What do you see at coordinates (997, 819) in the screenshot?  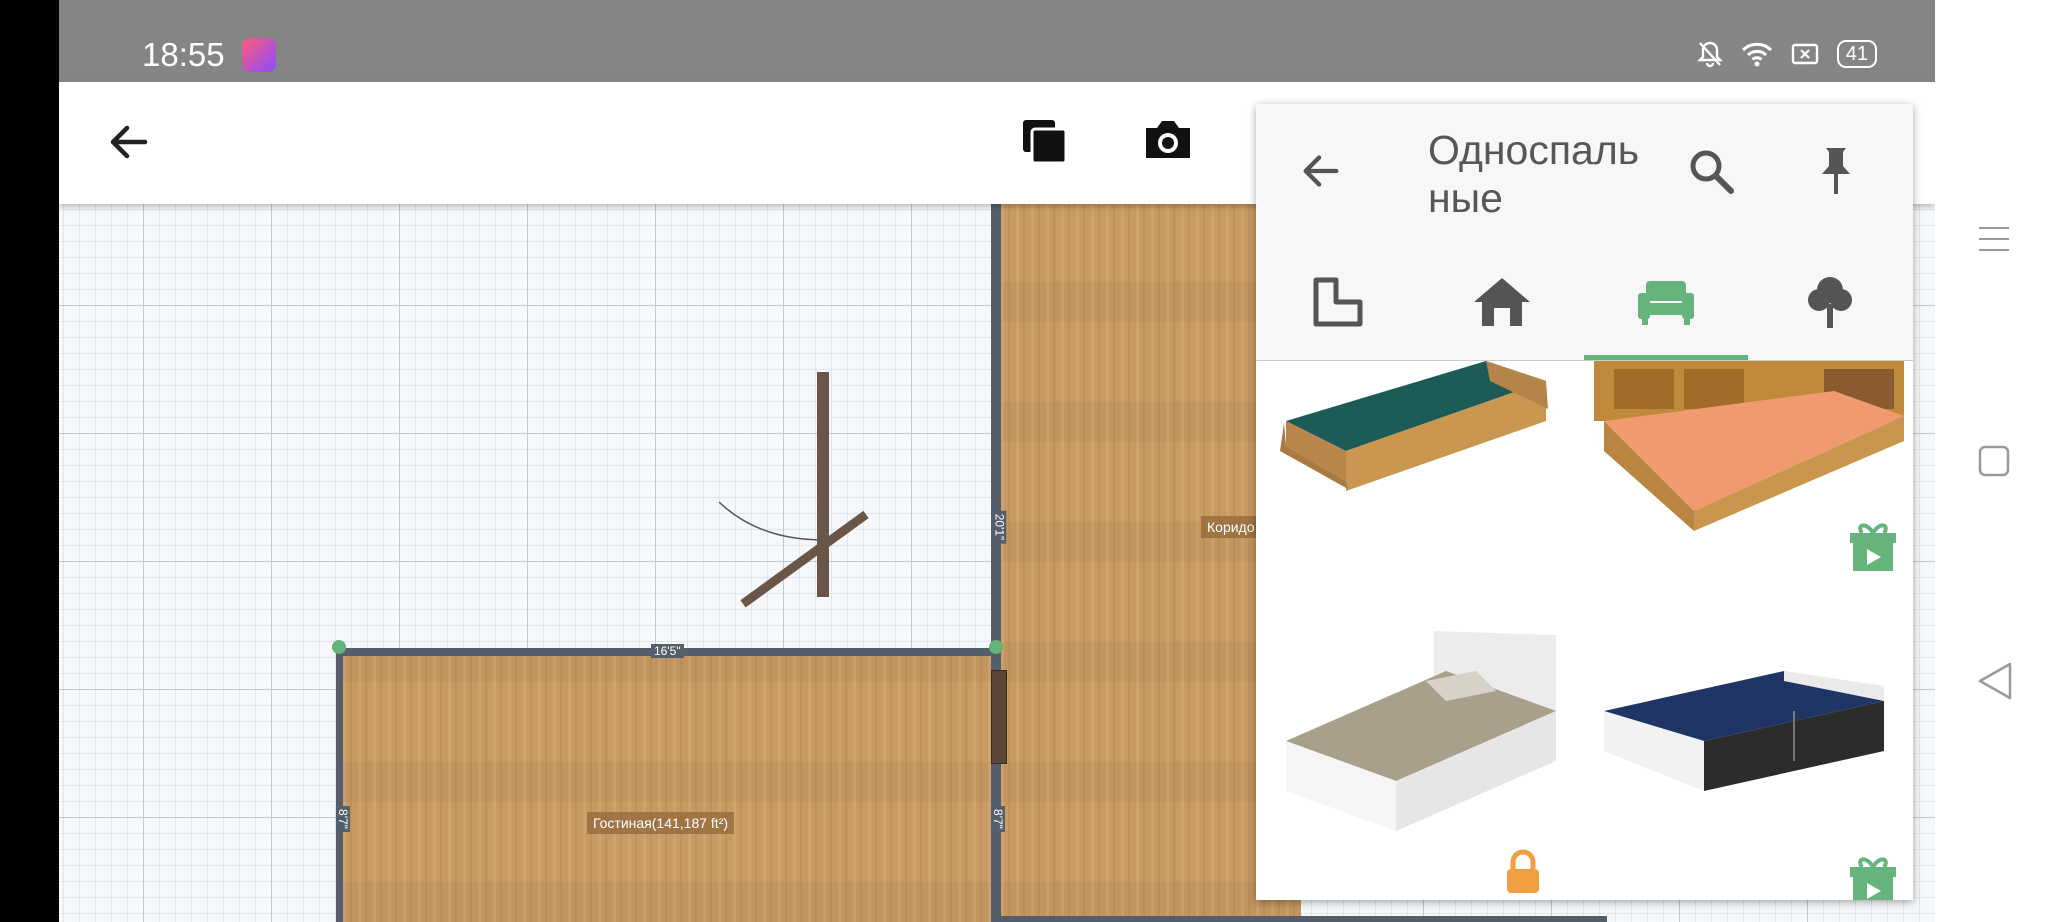 I see `dim-living-right: 8'7"` at bounding box center [997, 819].